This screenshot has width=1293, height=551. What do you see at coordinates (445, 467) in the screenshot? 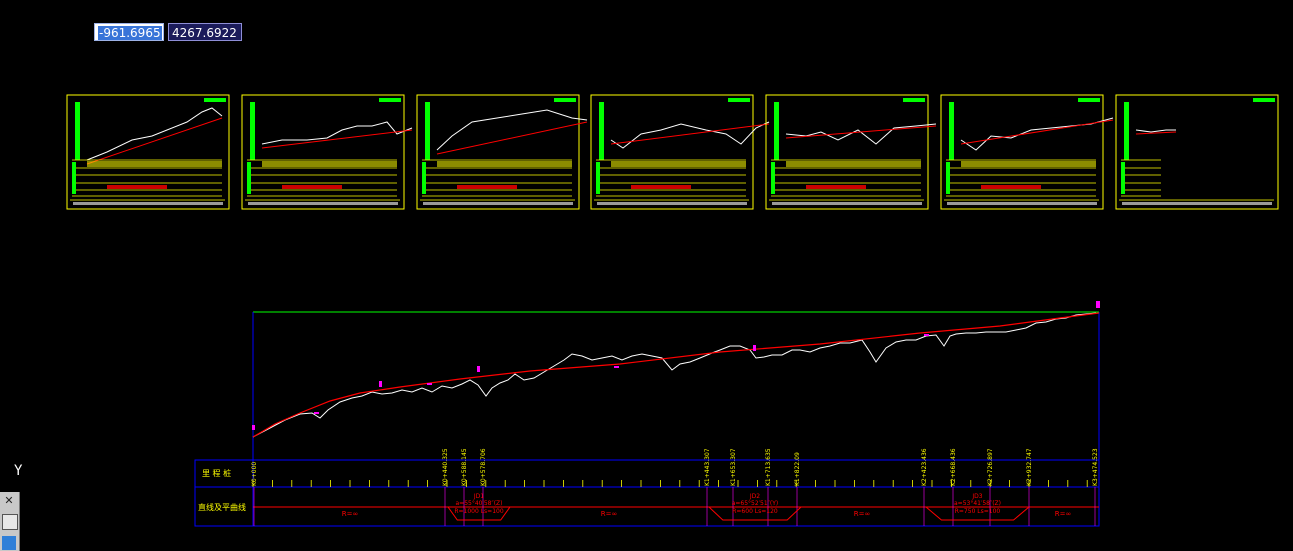
I see `station-label: K0+440.325` at bounding box center [445, 467].